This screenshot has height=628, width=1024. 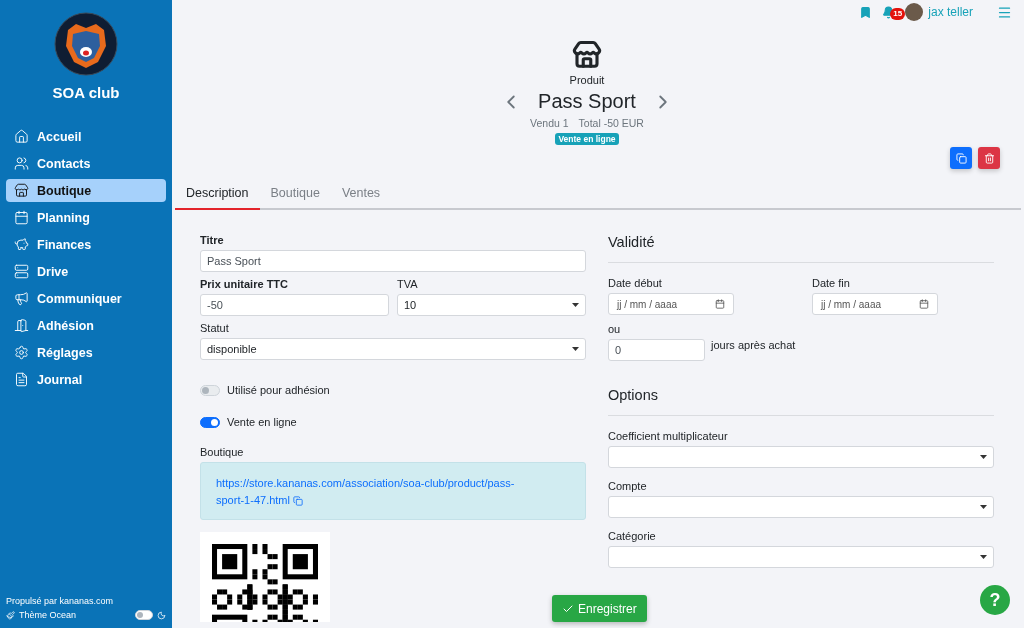 What do you see at coordinates (995, 600) in the screenshot?
I see `help-button: ?` at bounding box center [995, 600].